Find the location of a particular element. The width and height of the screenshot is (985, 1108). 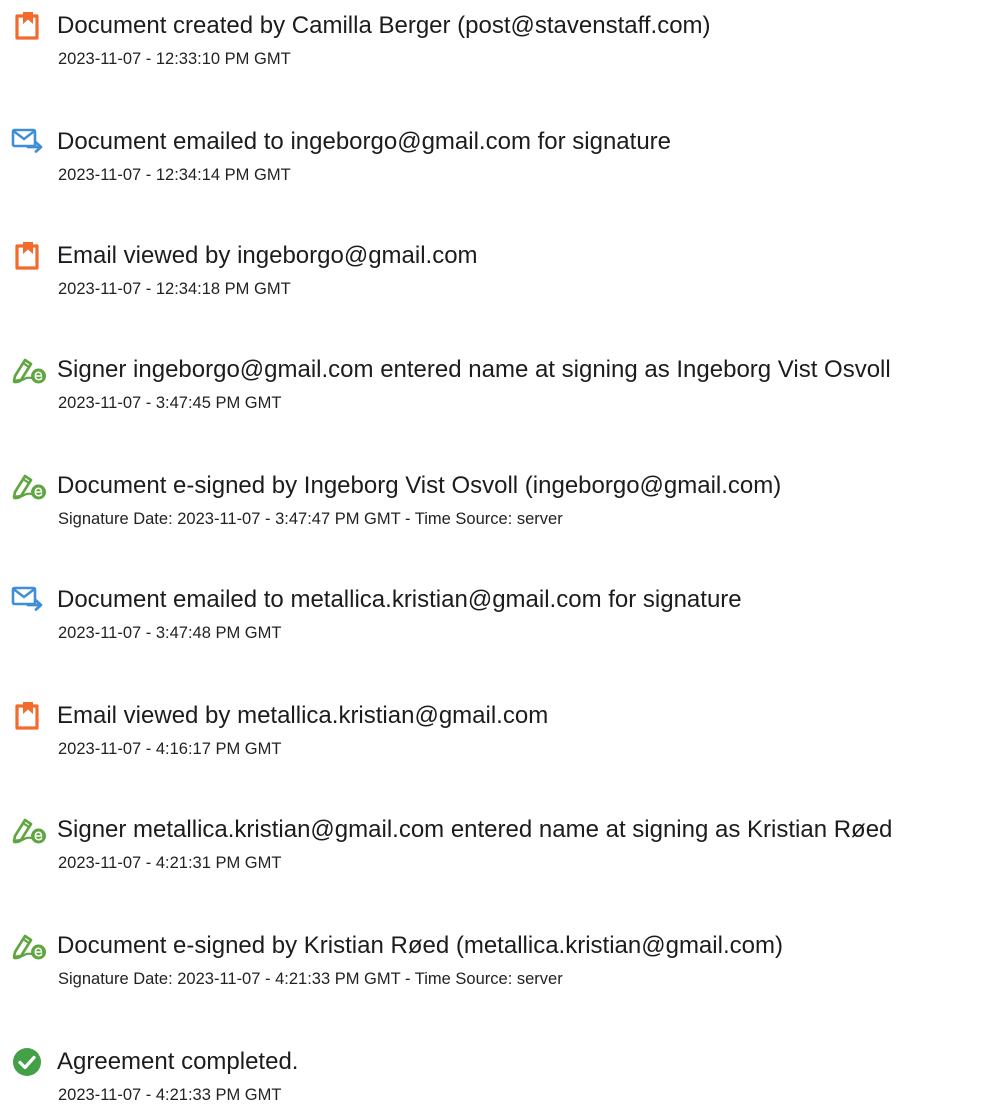

audit-entry-timestamp: 2023-11-07 - 12:34:14 PM GMT is located at coordinates (174, 175).